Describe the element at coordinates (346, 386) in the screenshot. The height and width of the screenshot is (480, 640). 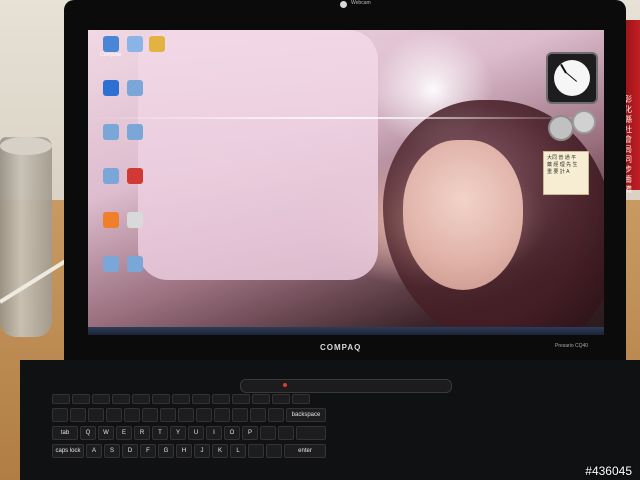
I see `hinge` at that location.